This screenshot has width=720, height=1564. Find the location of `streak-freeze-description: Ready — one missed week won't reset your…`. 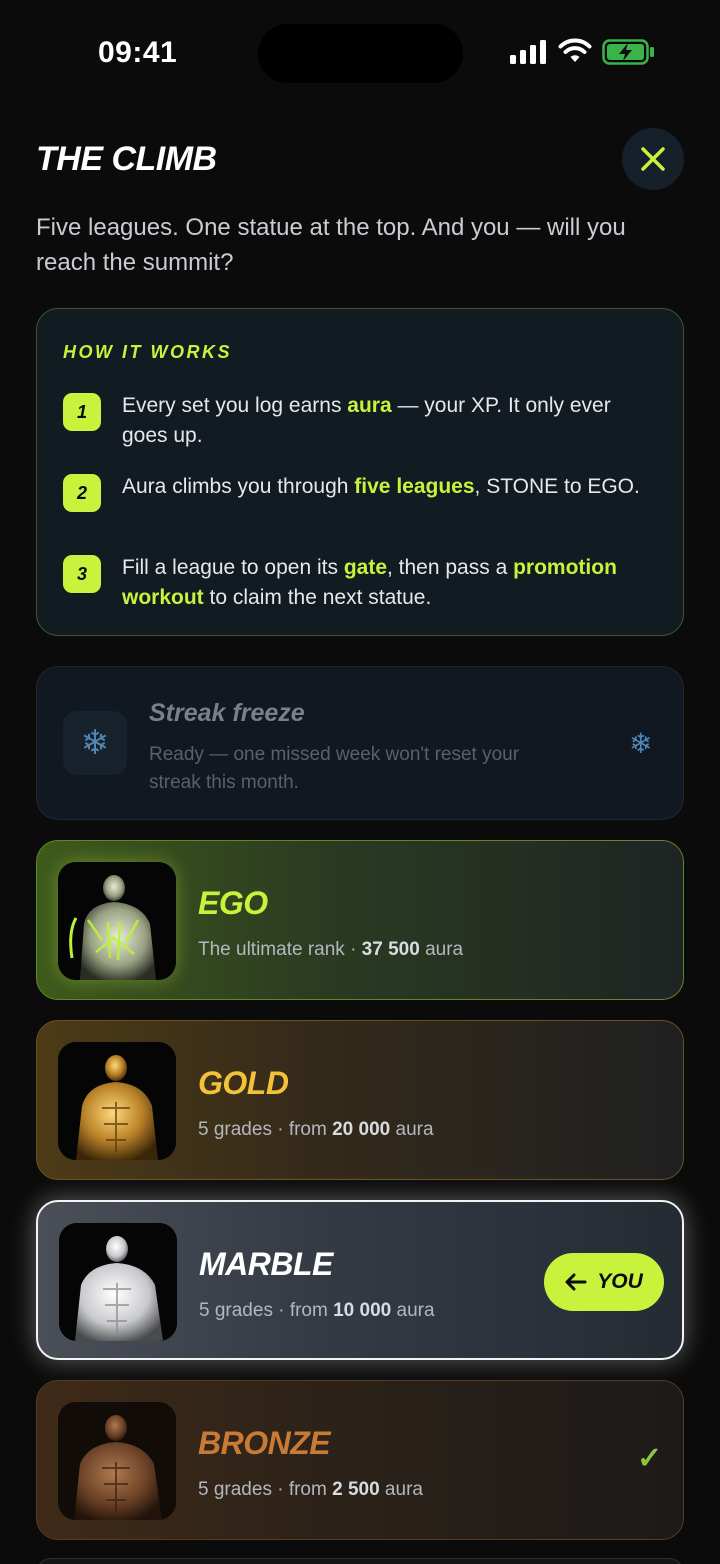

streak-freeze-description: Ready — one missed week won't reset your… is located at coordinates (334, 768).